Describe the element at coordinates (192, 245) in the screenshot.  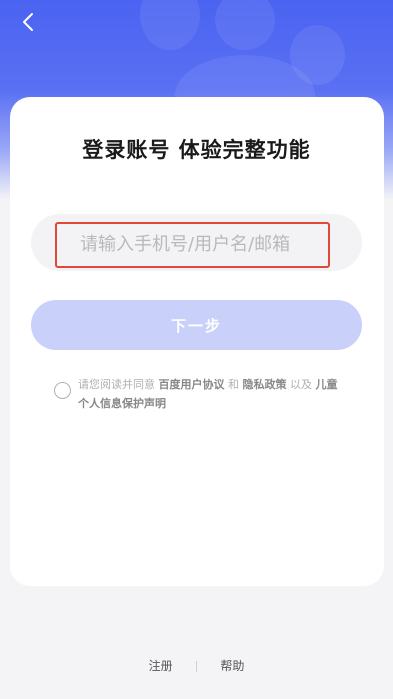
I see `input-highlight-box` at that location.